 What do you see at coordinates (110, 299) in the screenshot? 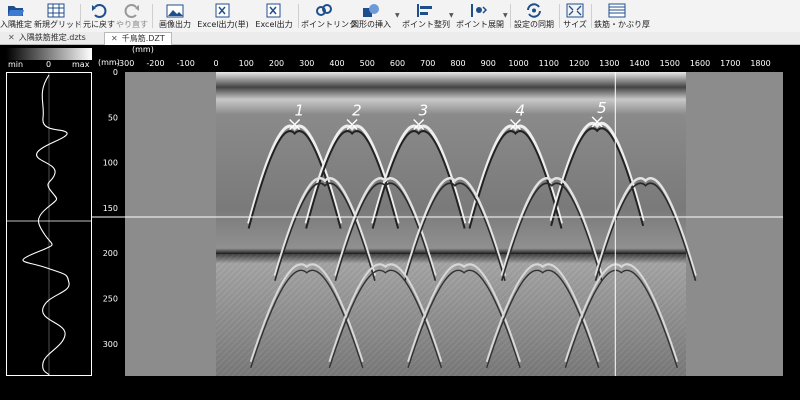
I see `y-tick-label: 250` at bounding box center [110, 299].